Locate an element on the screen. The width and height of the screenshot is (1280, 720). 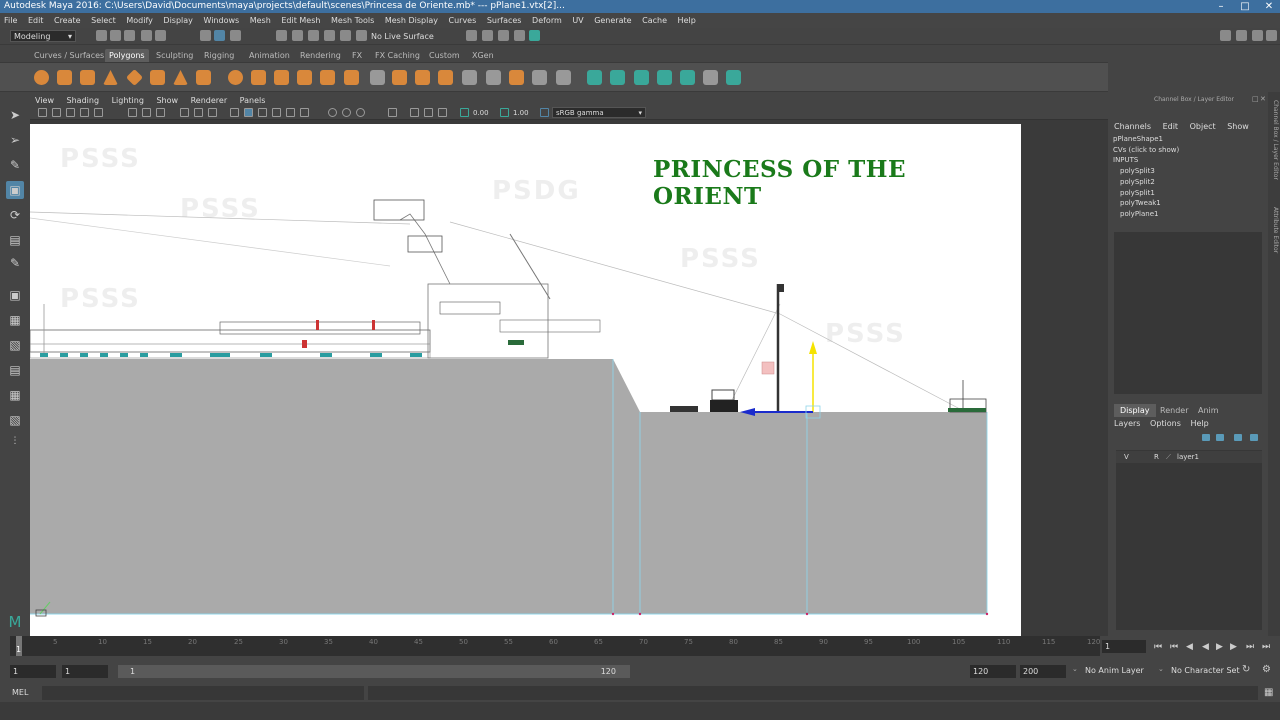
menu-edit-mesh: Edit Mesh is located at coordinates (300, 20).